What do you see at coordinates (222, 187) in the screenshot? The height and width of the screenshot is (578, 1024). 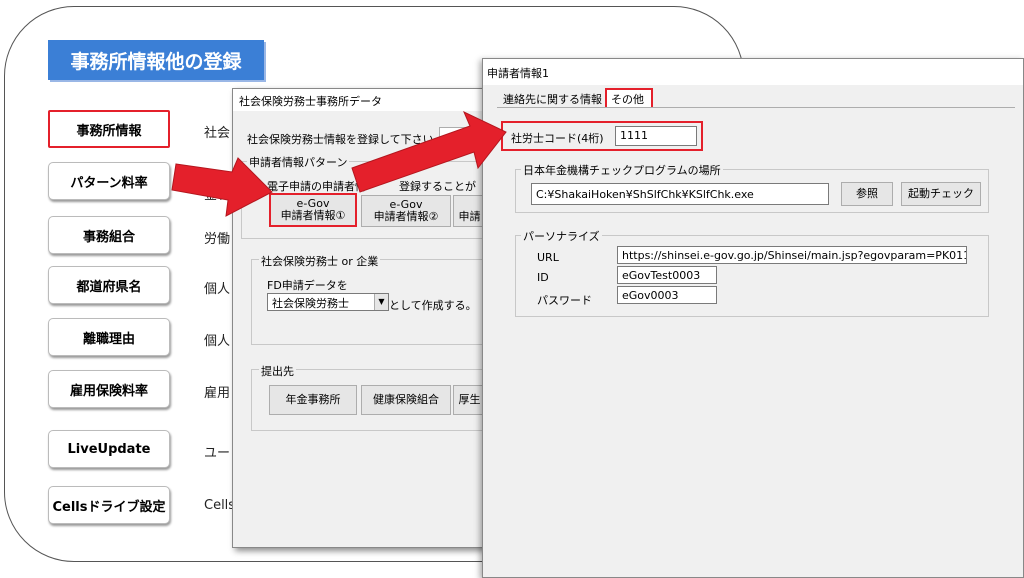 I see `arrow-to-pattern` at bounding box center [222, 187].